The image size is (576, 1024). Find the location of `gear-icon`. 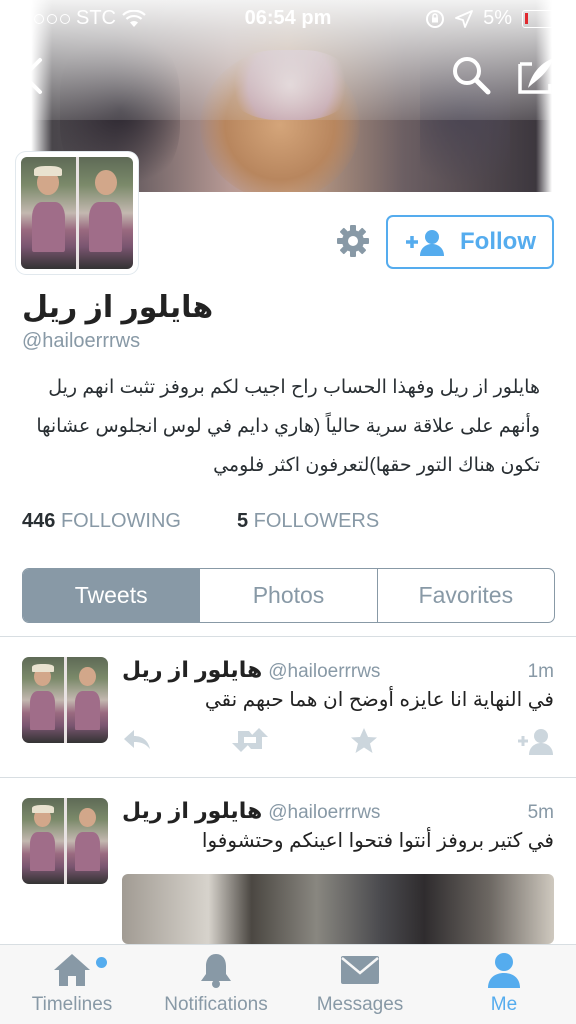

gear-icon is located at coordinates (353, 241).